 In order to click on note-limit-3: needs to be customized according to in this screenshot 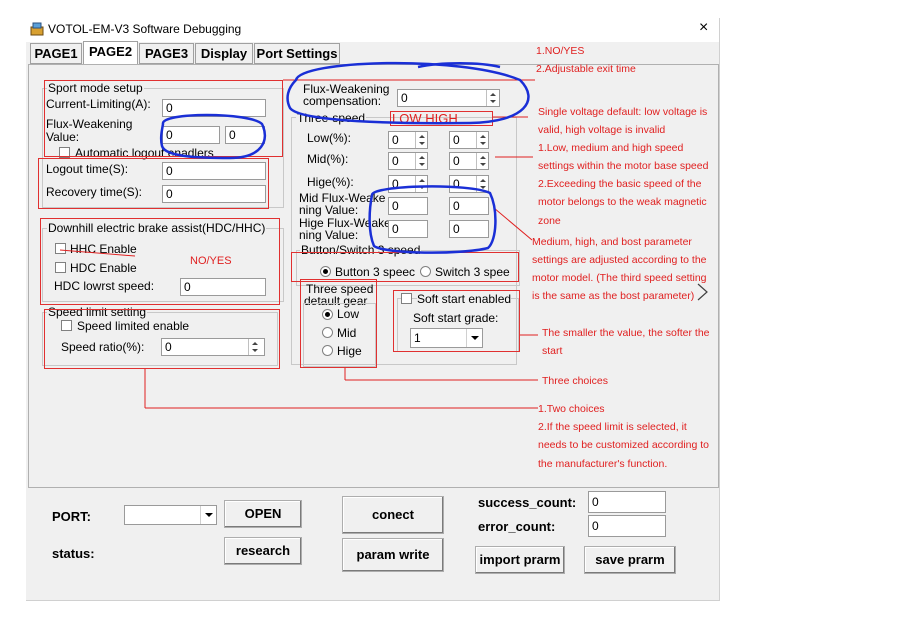, I will do `click(624, 445)`.